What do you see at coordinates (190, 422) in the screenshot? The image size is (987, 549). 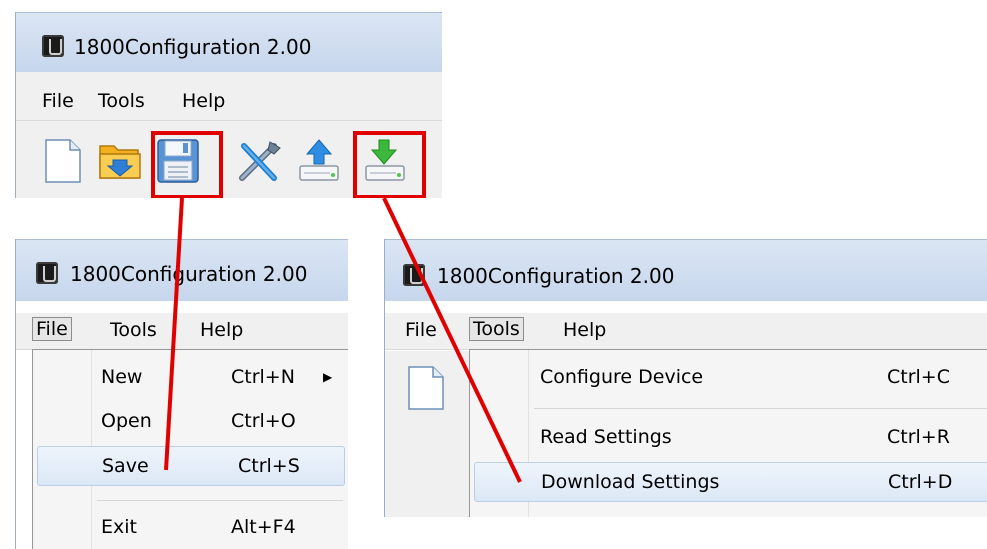 I see `menu-item-open: Open Ctrl+O` at bounding box center [190, 422].